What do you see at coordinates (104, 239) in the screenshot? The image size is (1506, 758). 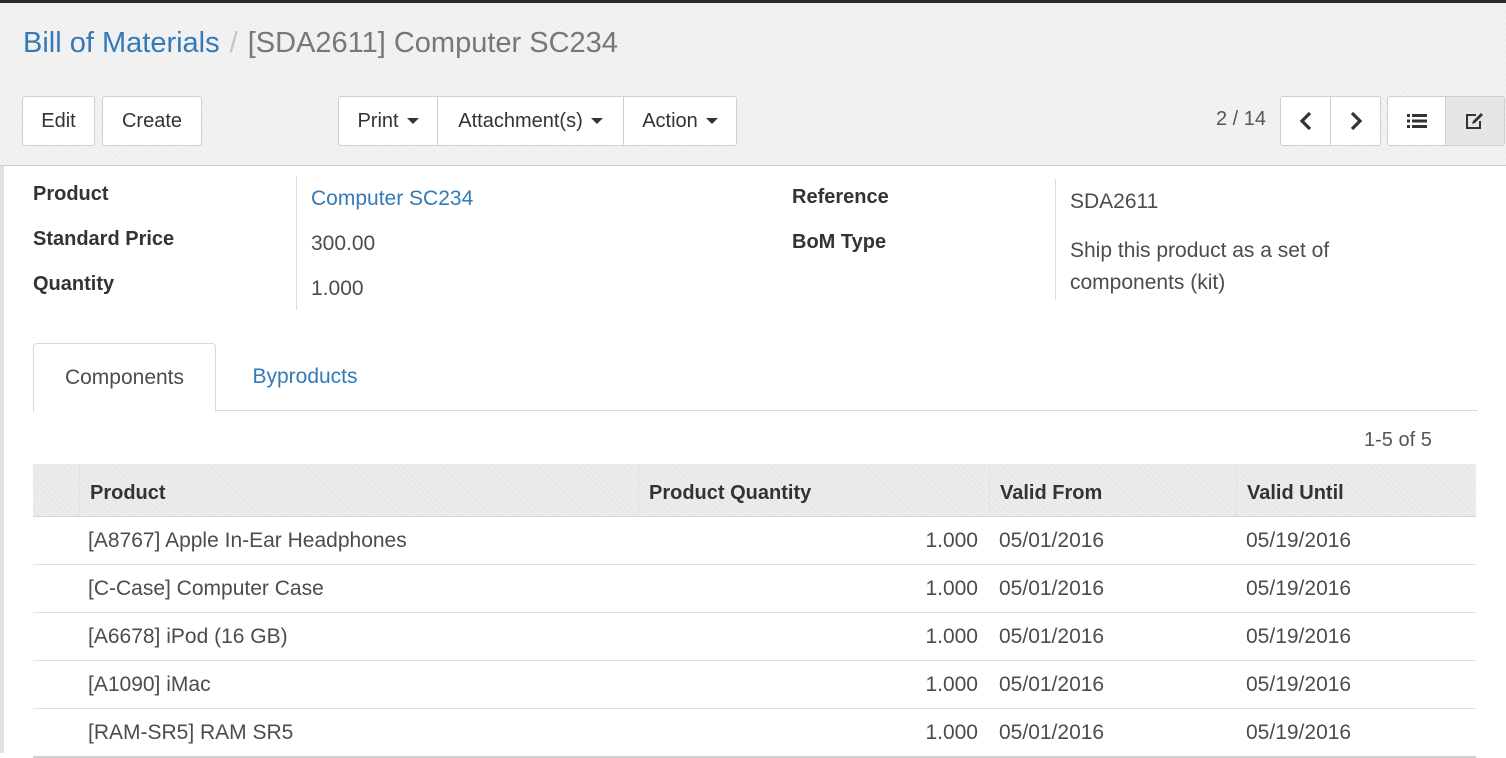 I see `standard-price-label: Standard Price` at bounding box center [104, 239].